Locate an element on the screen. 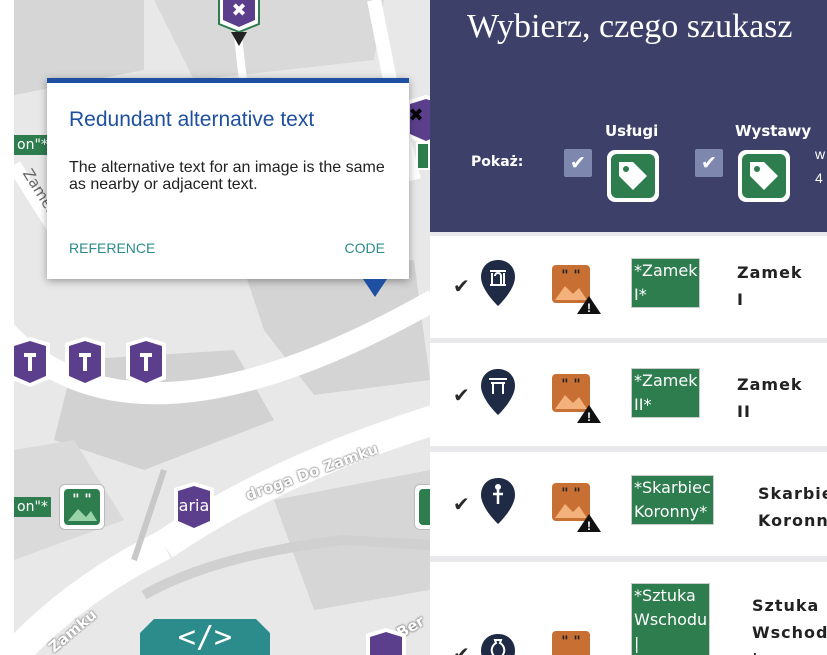  list-item: ✔ " " ! *Skarbiec Koronny* Skarbie Koronn is located at coordinates (628, 504).